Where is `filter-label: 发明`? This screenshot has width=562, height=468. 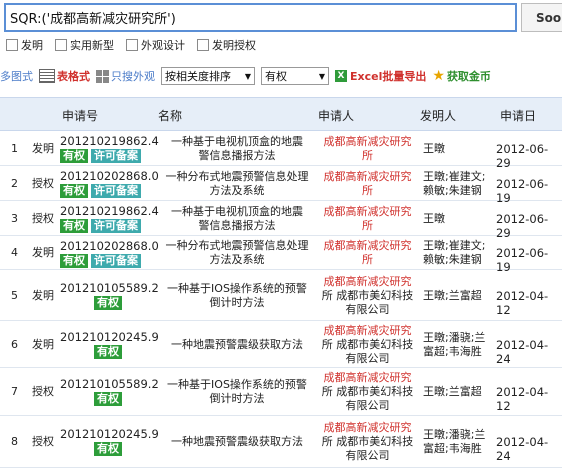 filter-label: 发明 is located at coordinates (32, 45).